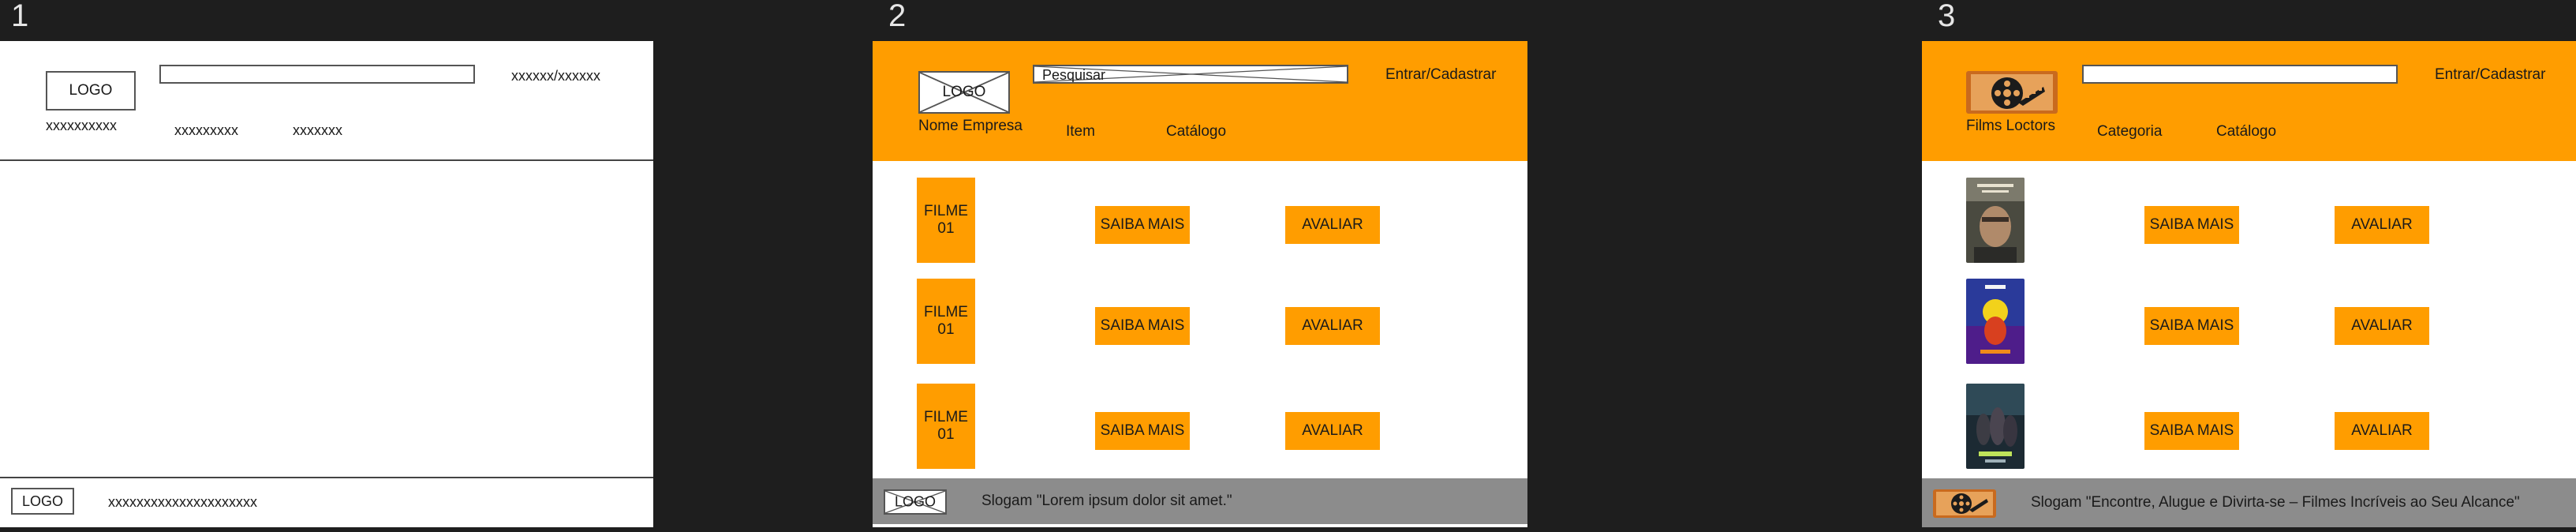 The image size is (2576, 532). I want to click on nav-item-1: xxxxxxxxx, so click(206, 131).